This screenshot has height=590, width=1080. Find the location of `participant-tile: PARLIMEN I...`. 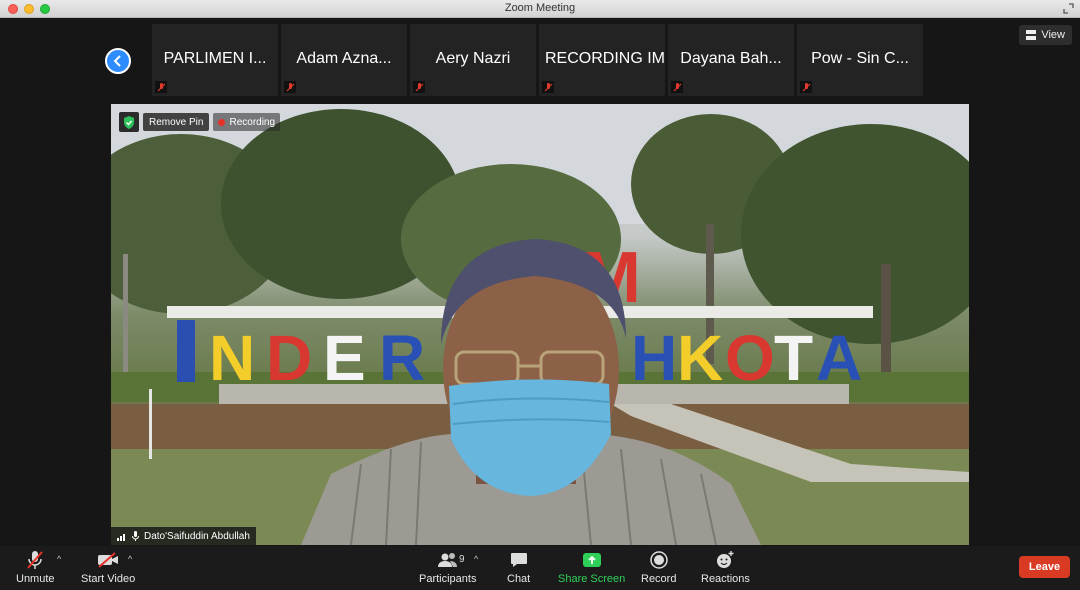

participant-tile: PARLIMEN I... is located at coordinates (215, 60).